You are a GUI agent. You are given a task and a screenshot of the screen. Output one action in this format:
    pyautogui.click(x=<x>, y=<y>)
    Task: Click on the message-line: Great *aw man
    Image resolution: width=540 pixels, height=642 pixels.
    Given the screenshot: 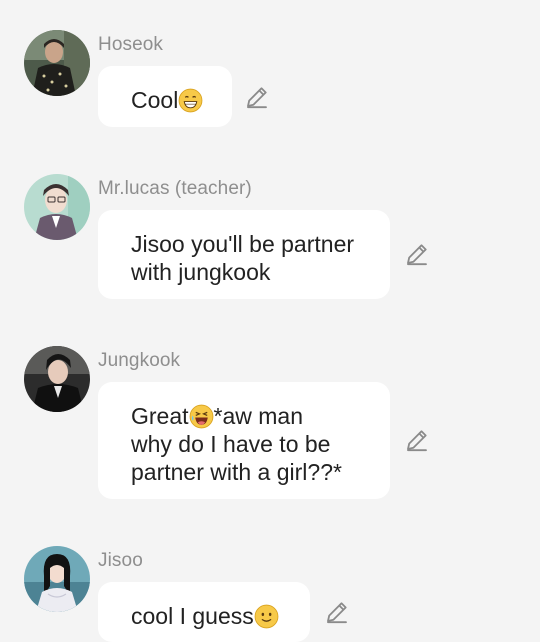 What is the action you would take?
    pyautogui.click(x=217, y=416)
    